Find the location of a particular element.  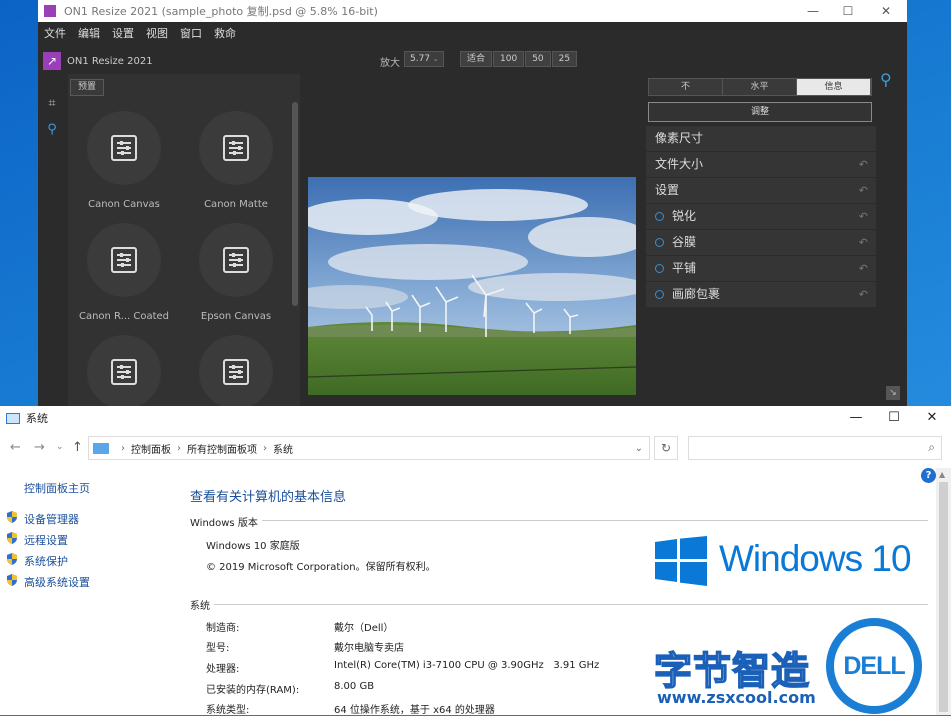

zoom-fit-button: 适合 is located at coordinates (476, 59).